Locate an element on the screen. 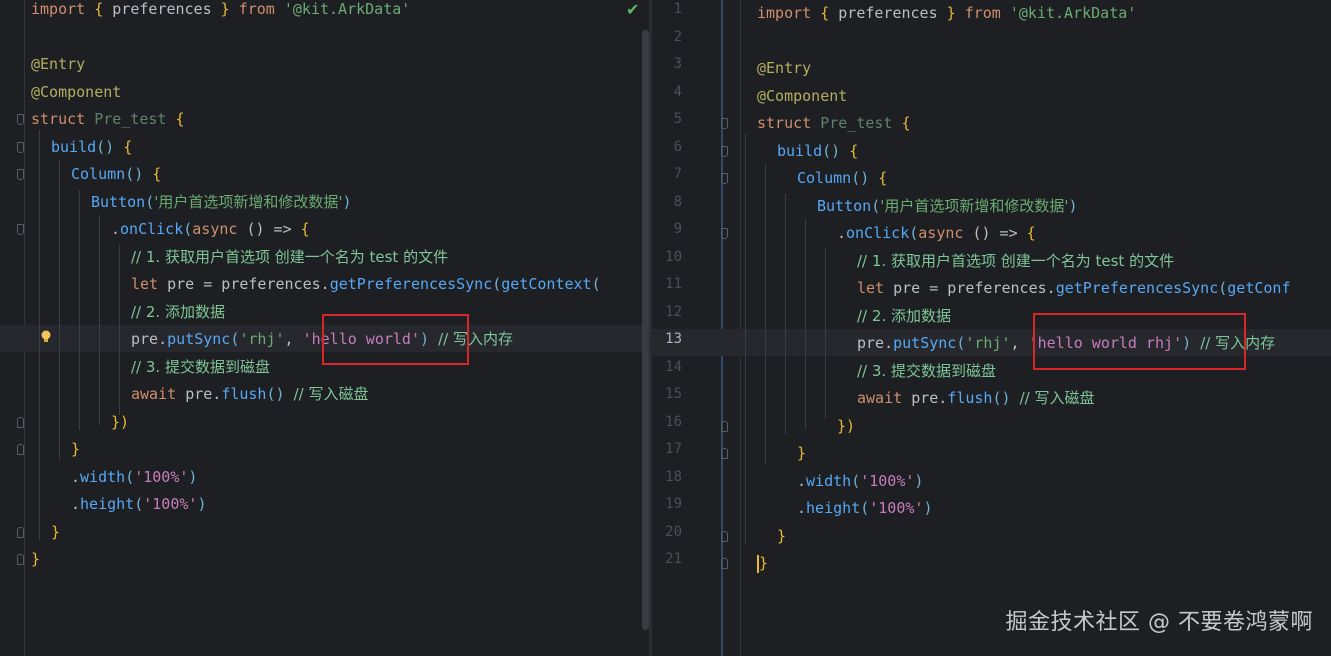  line-number: 6 is located at coordinates (677, 146).